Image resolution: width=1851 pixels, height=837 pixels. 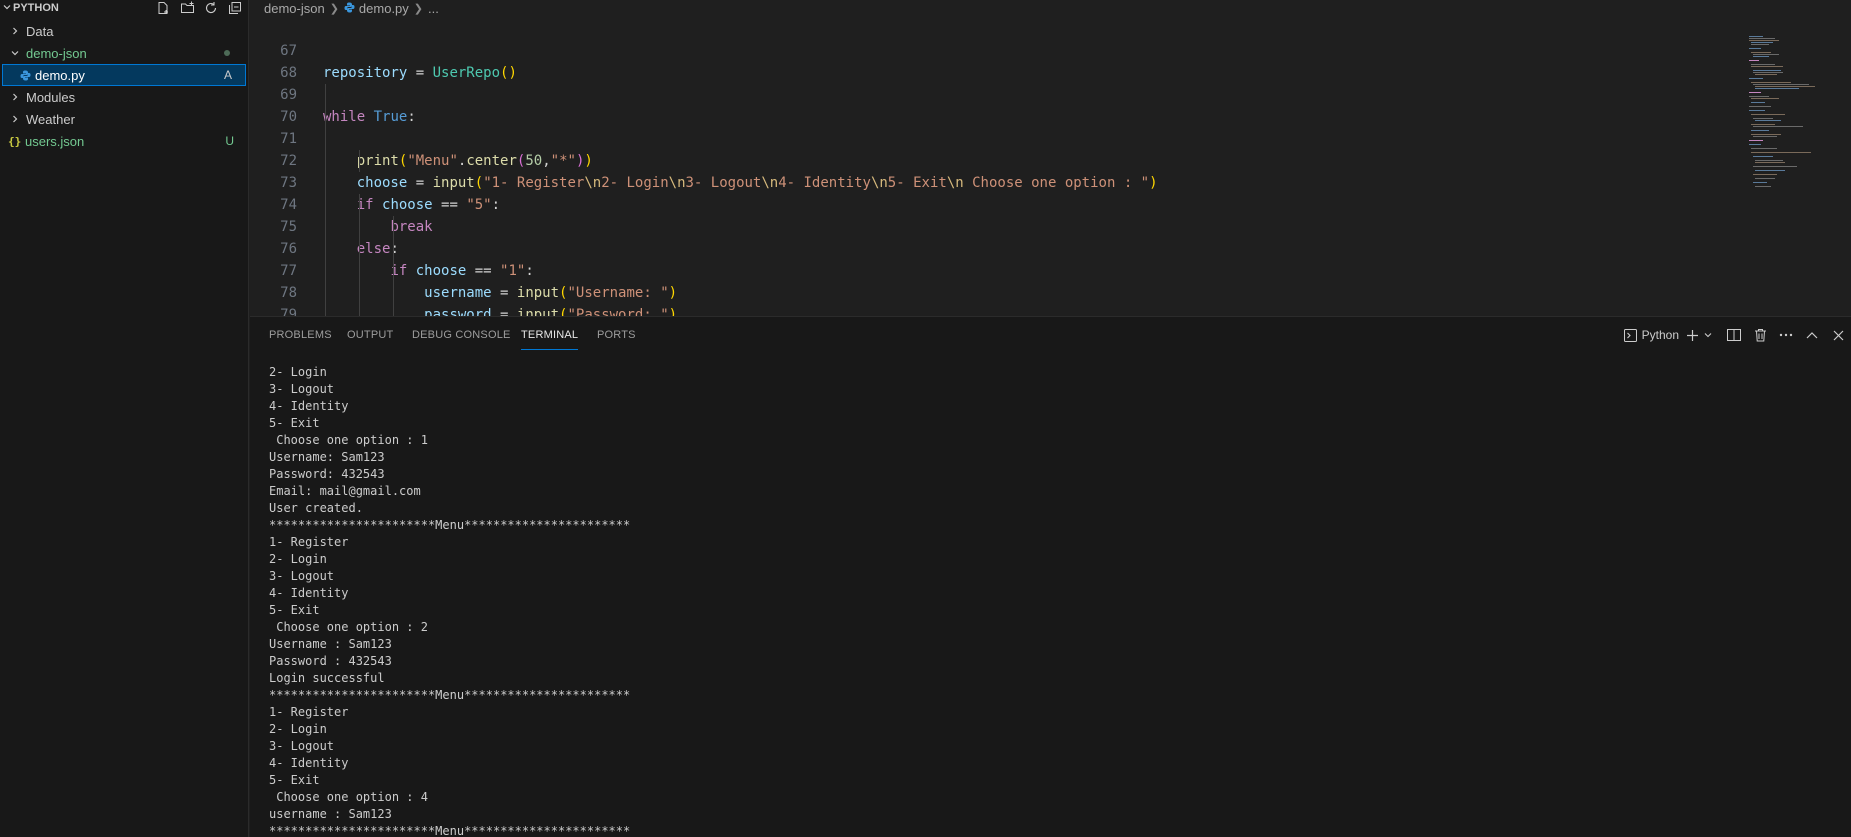 What do you see at coordinates (235, 8) in the screenshot?
I see `collapse-all-icon` at bounding box center [235, 8].